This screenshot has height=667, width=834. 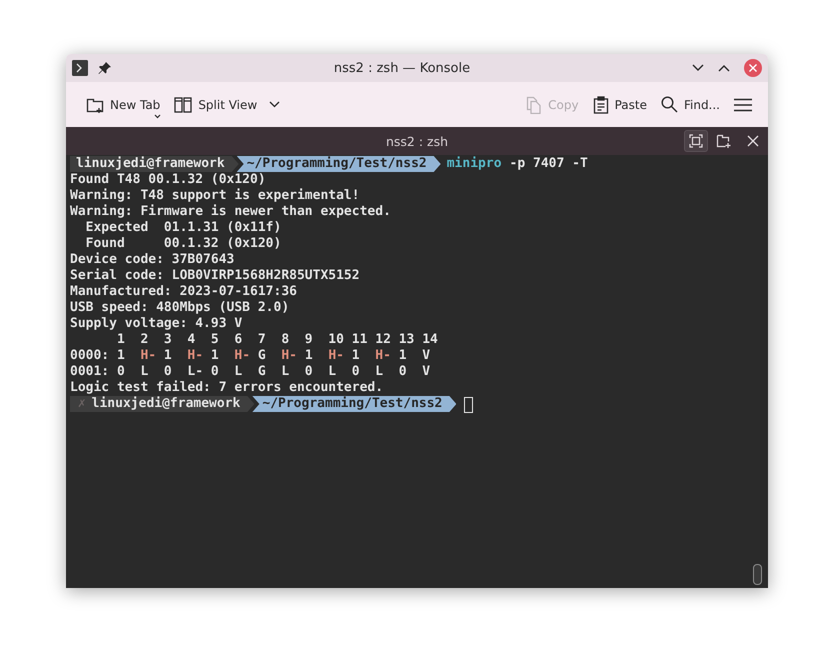 What do you see at coordinates (619, 105) in the screenshot?
I see `paste-button: Paste` at bounding box center [619, 105].